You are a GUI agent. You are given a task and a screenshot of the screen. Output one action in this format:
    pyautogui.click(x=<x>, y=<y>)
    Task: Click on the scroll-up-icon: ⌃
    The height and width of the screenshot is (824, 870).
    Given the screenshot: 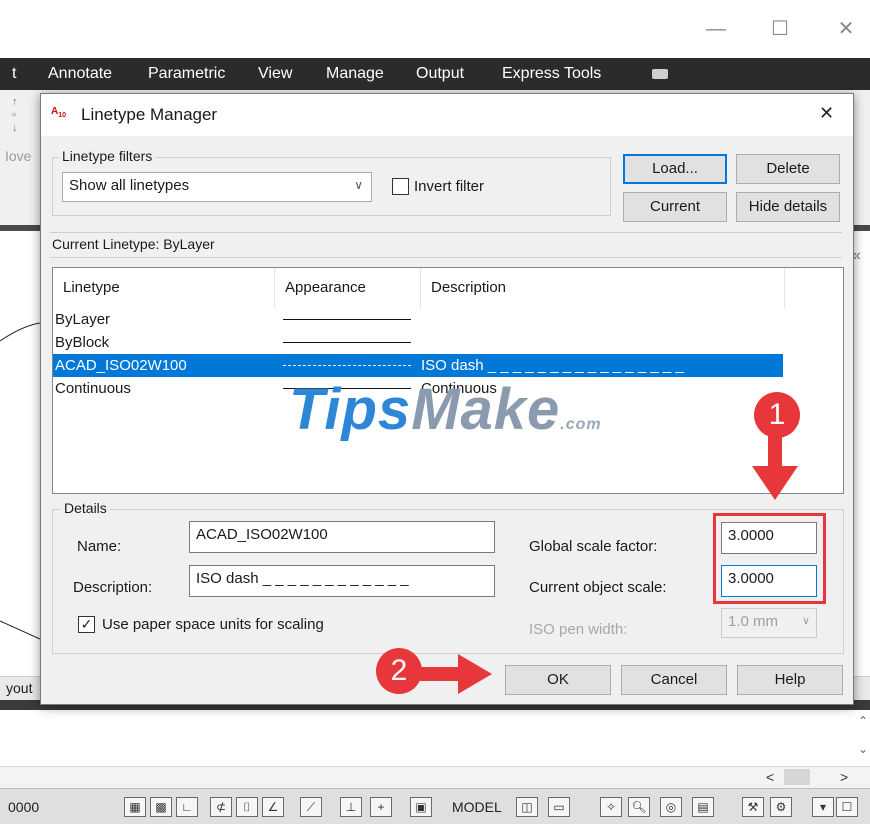 What is the action you would take?
    pyautogui.click(x=863, y=721)
    